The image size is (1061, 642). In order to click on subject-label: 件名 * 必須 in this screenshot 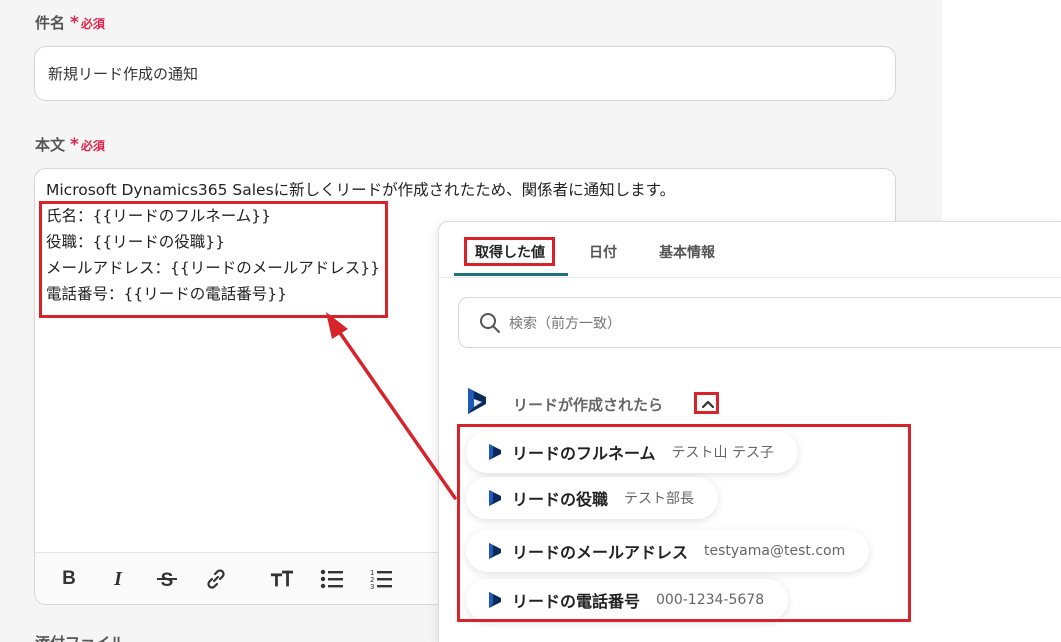, I will do `click(70, 22)`.